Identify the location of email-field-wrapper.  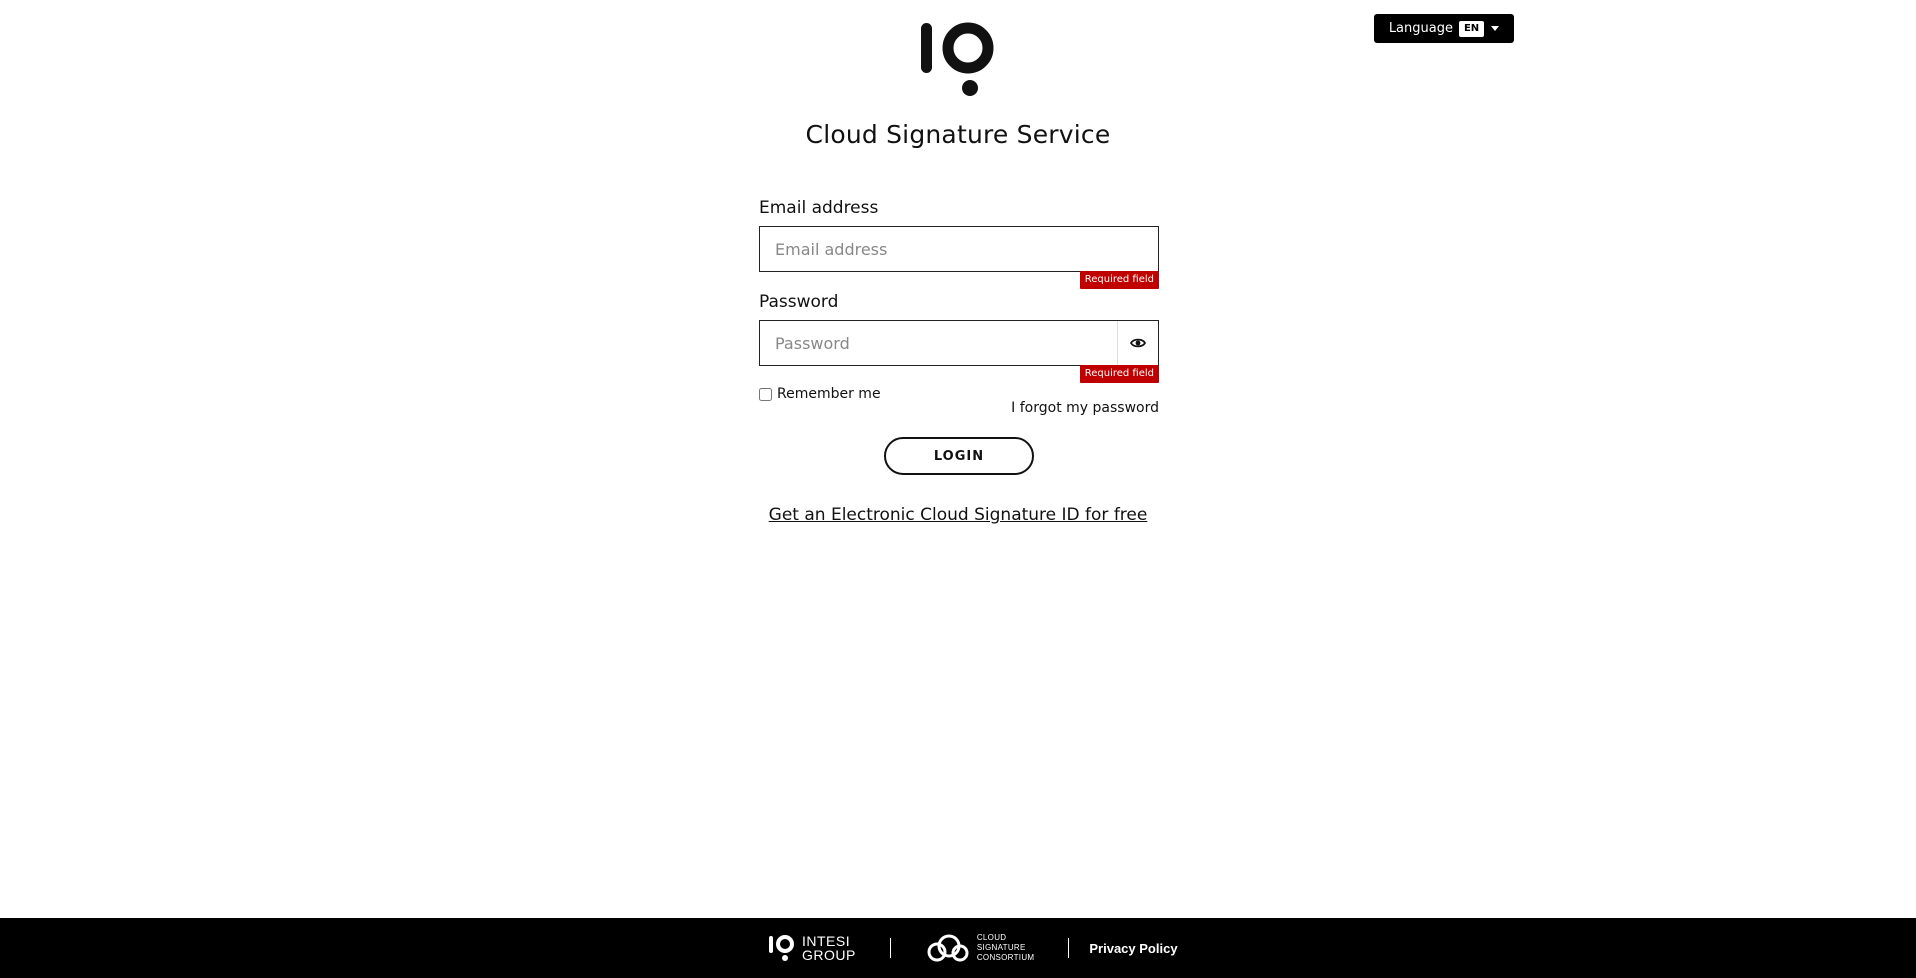
(959, 249).